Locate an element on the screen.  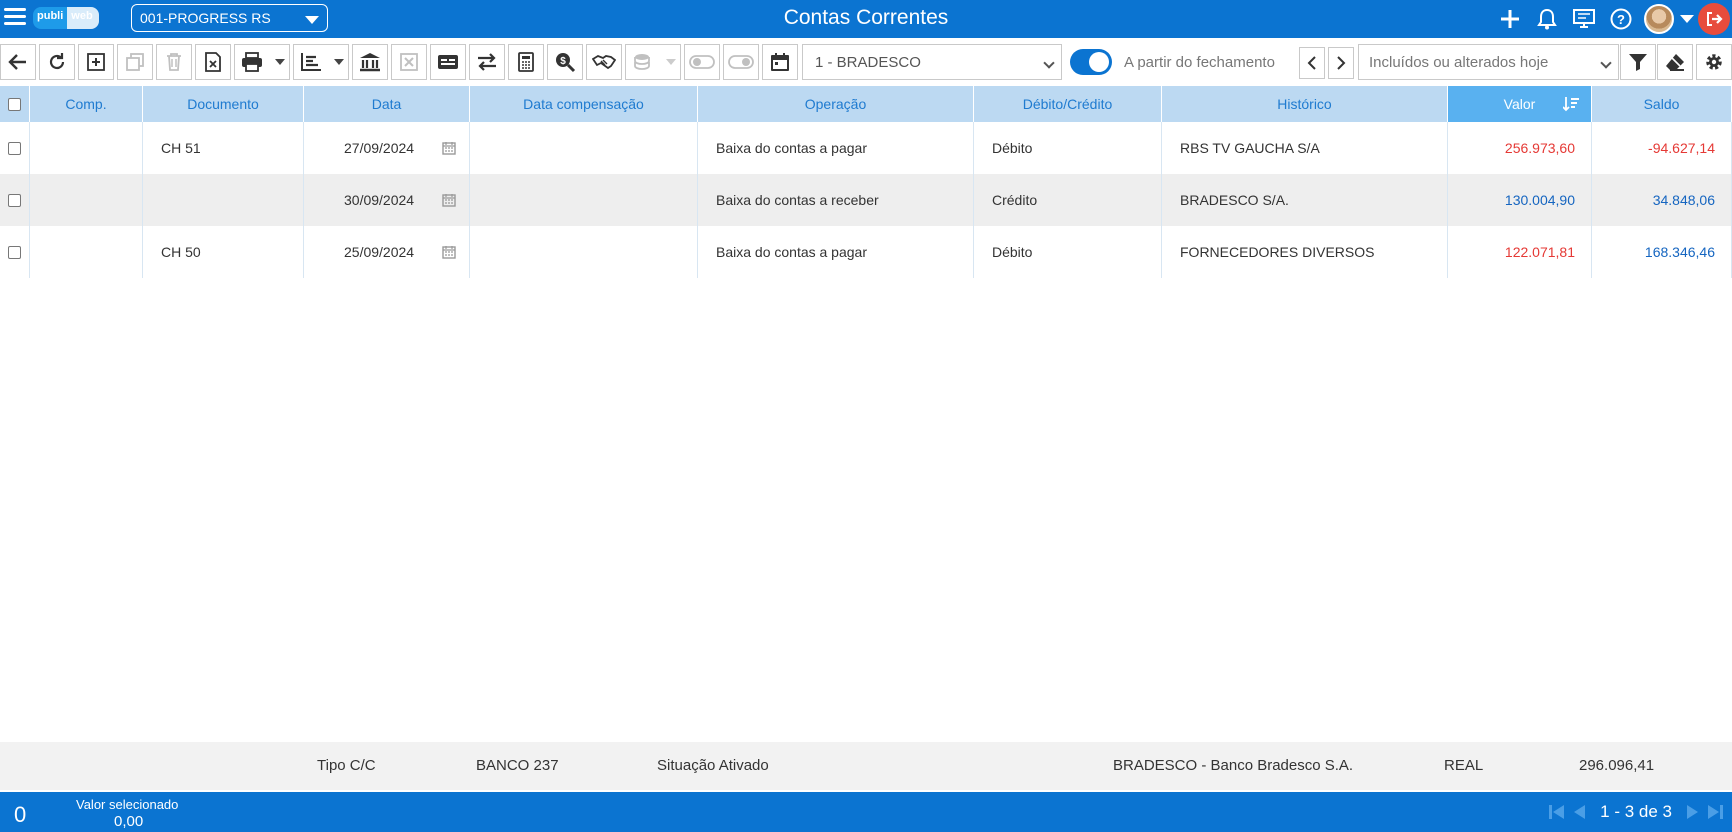
cell-dc: Débito is located at coordinates (1068, 148).